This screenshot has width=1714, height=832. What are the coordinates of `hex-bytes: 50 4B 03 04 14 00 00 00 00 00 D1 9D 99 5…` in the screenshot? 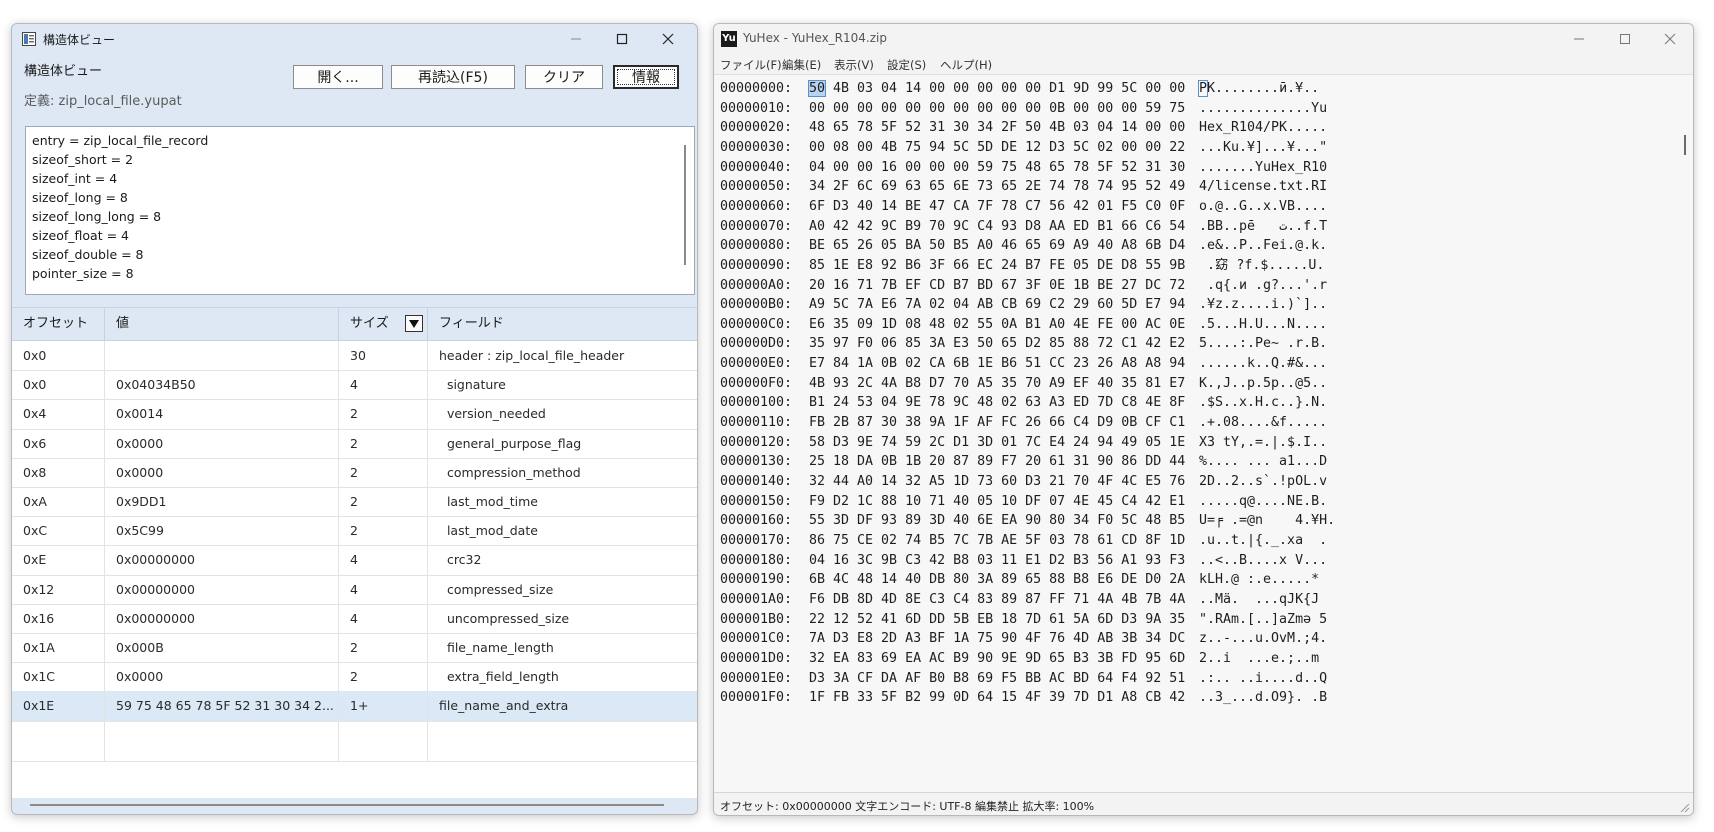 It's located at (1003, 89).